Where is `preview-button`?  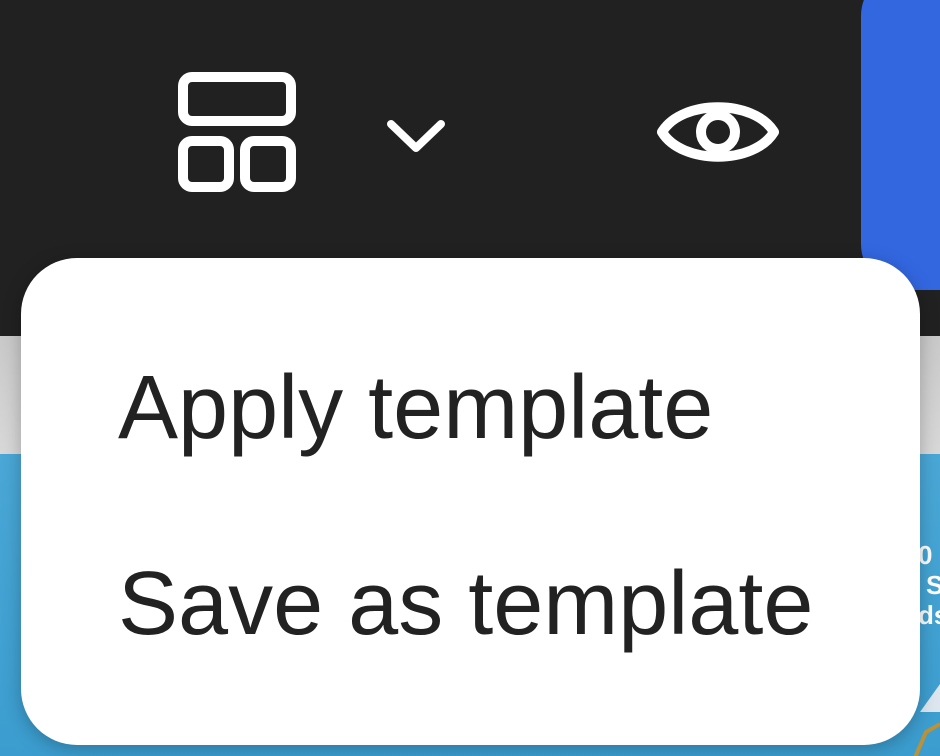
preview-button is located at coordinates (718, 132).